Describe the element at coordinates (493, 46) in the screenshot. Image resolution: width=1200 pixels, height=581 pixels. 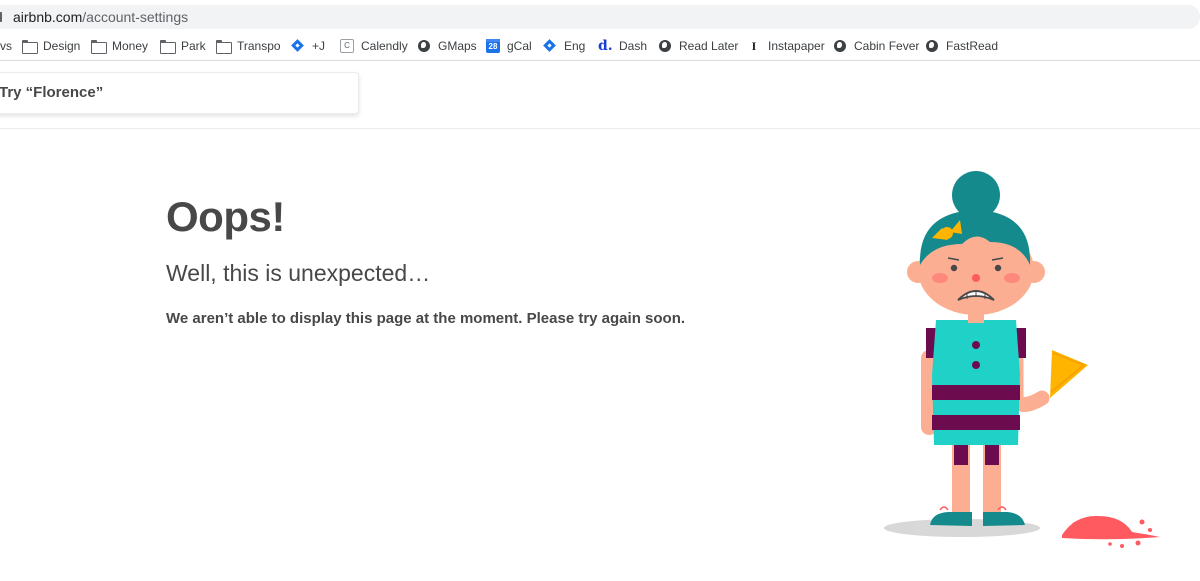
I see `google-calendar-icon: 28` at that location.